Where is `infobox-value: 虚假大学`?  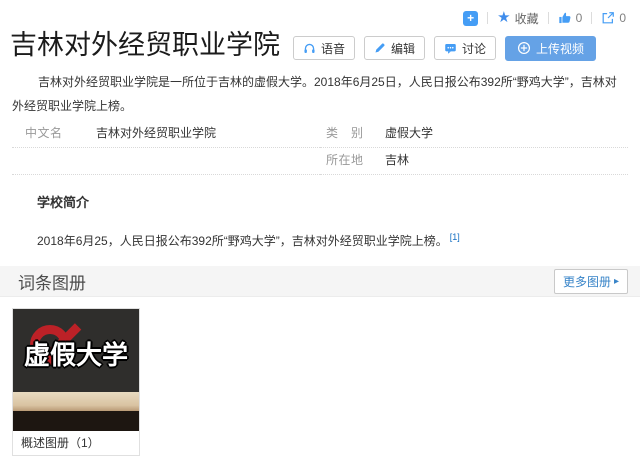
infobox-value: 虚假大学 is located at coordinates (409, 133).